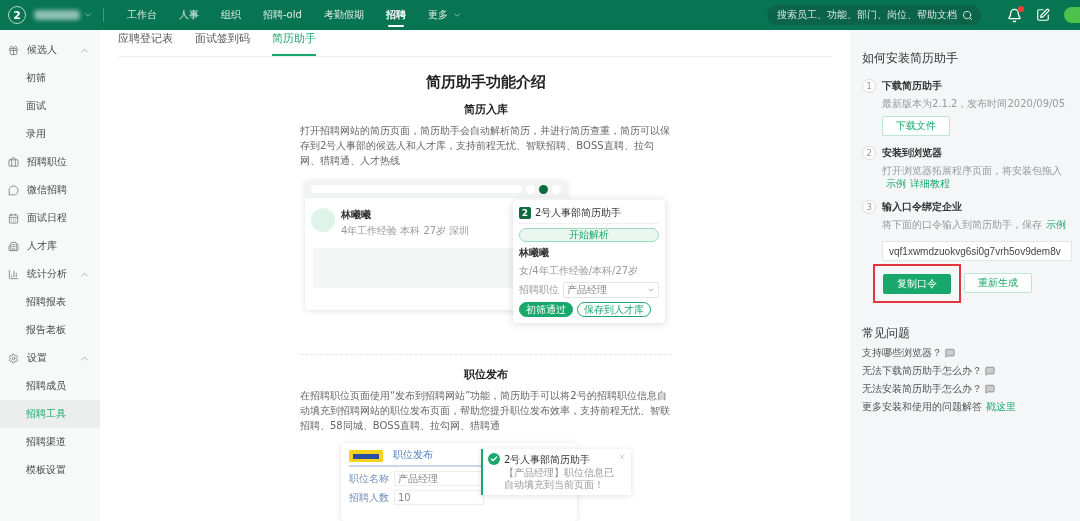  What do you see at coordinates (922, 207) in the screenshot?
I see `step-title: 输入口令绑定企业` at bounding box center [922, 207].